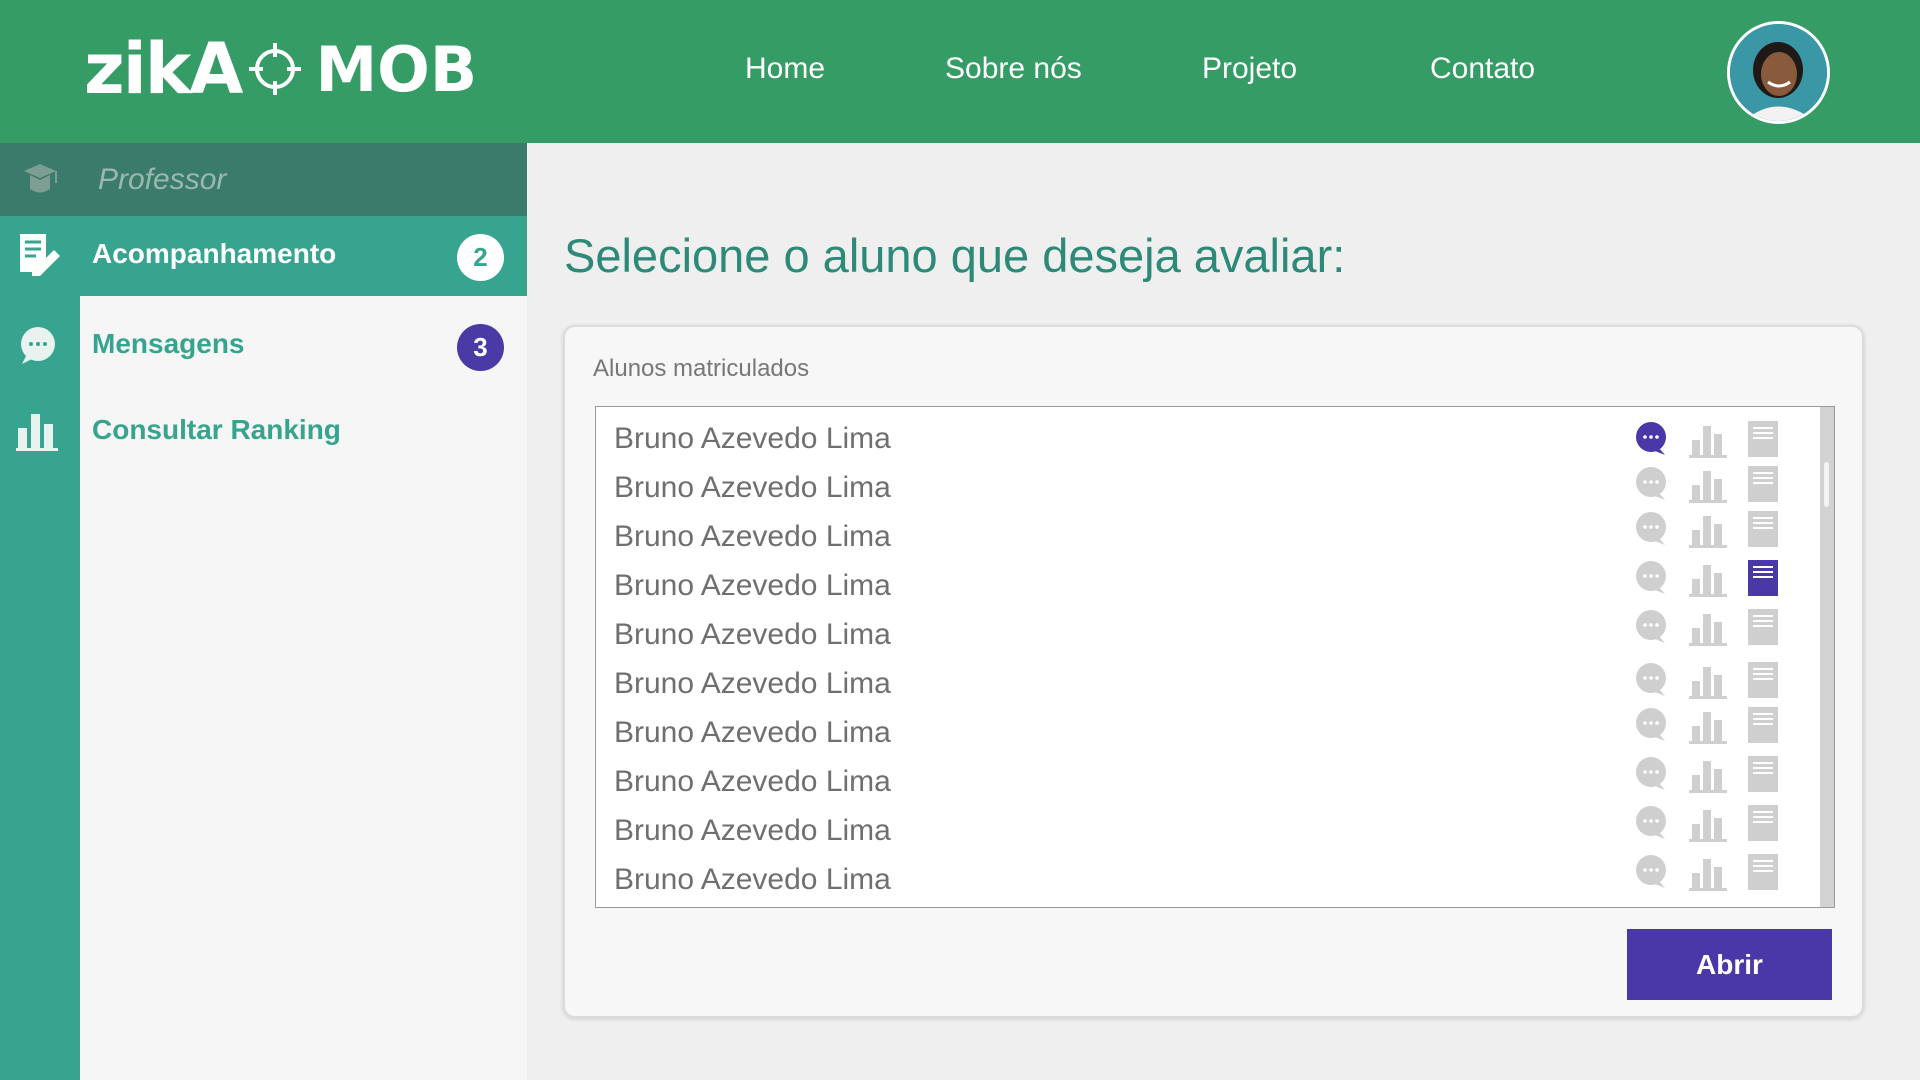 This screenshot has height=1080, width=1920. Describe the element at coordinates (38, 345) in the screenshot. I see `chat-bubble-icon` at that location.